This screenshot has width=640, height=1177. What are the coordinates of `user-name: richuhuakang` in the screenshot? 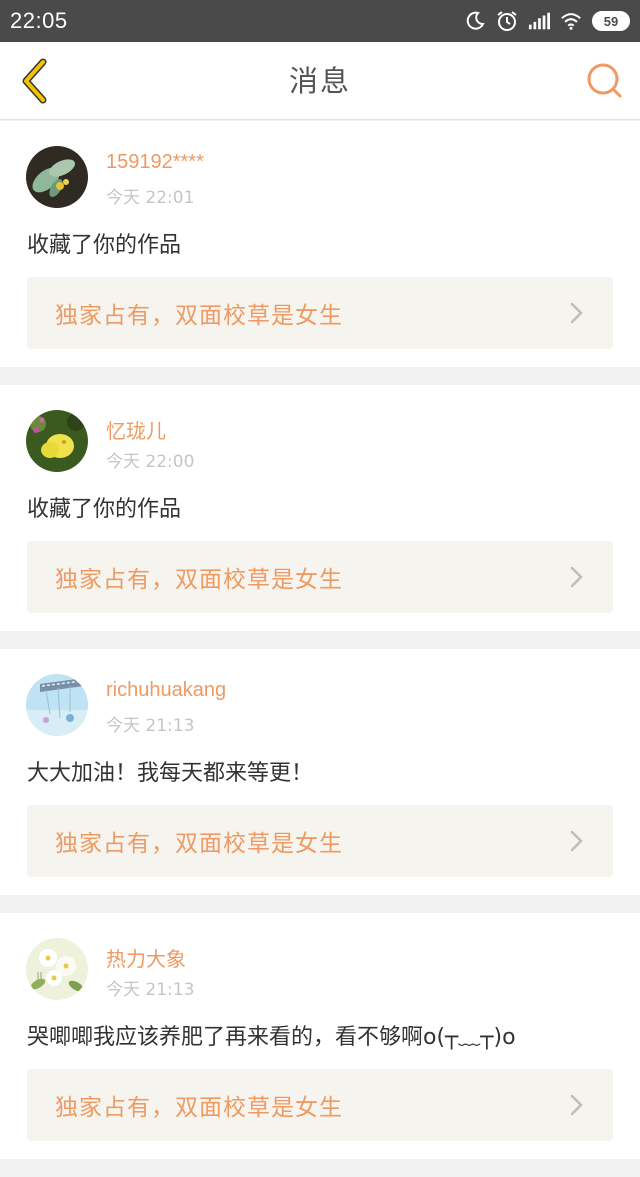 It's located at (166, 690).